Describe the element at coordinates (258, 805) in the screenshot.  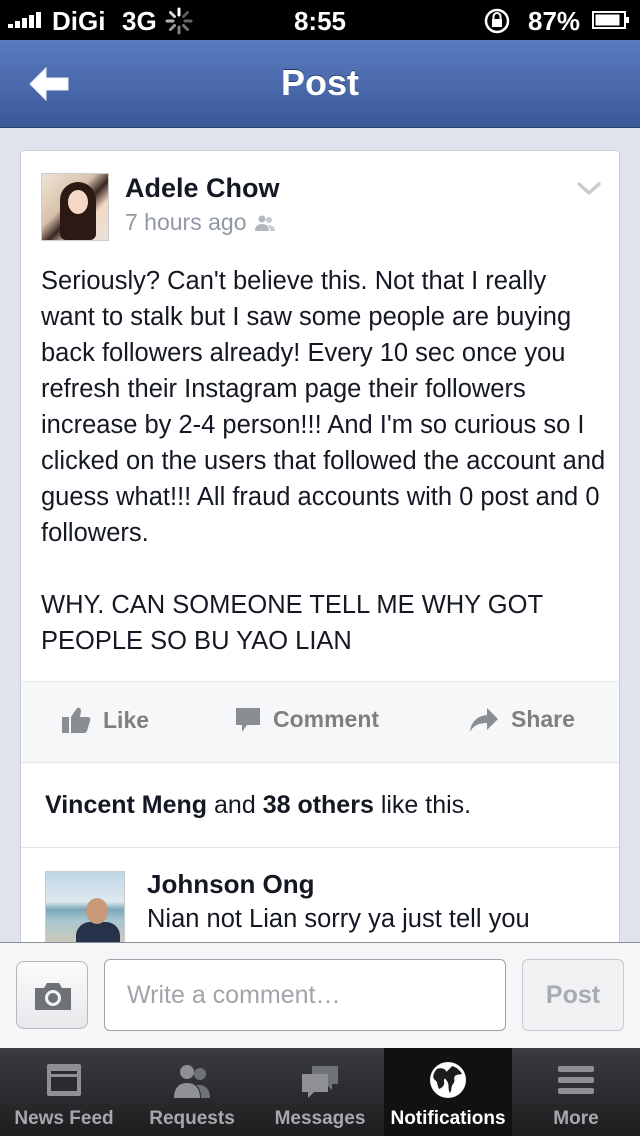
I see `likes-summary: Vincent Meng and 38 others like this.` at that location.